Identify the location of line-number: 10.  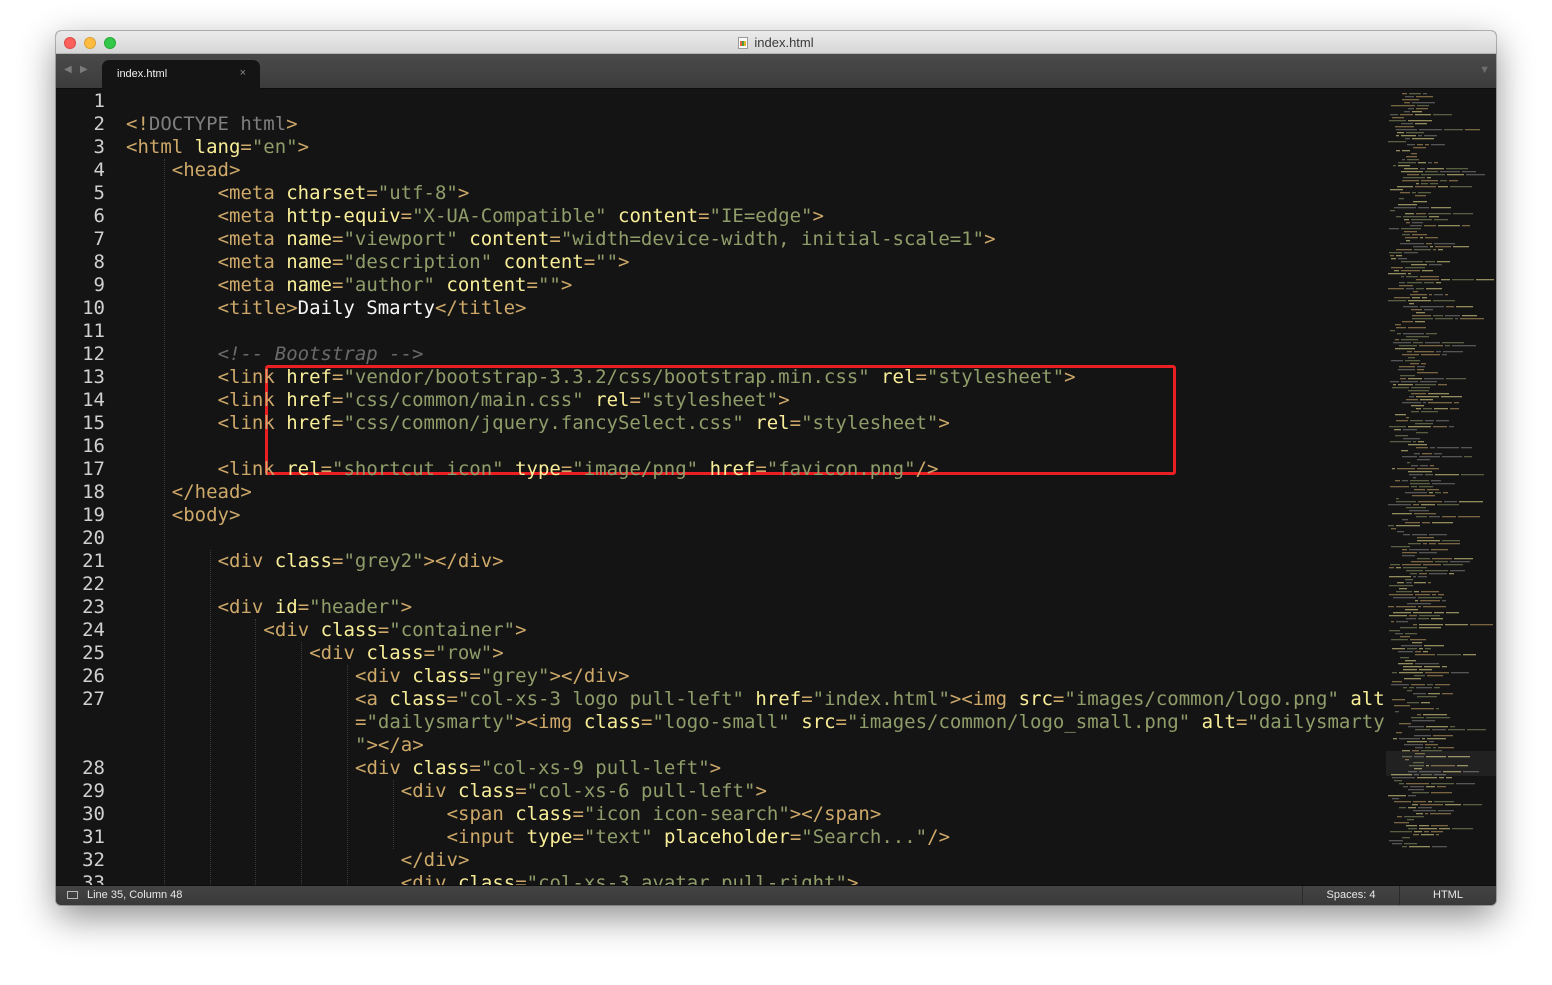
(93, 308).